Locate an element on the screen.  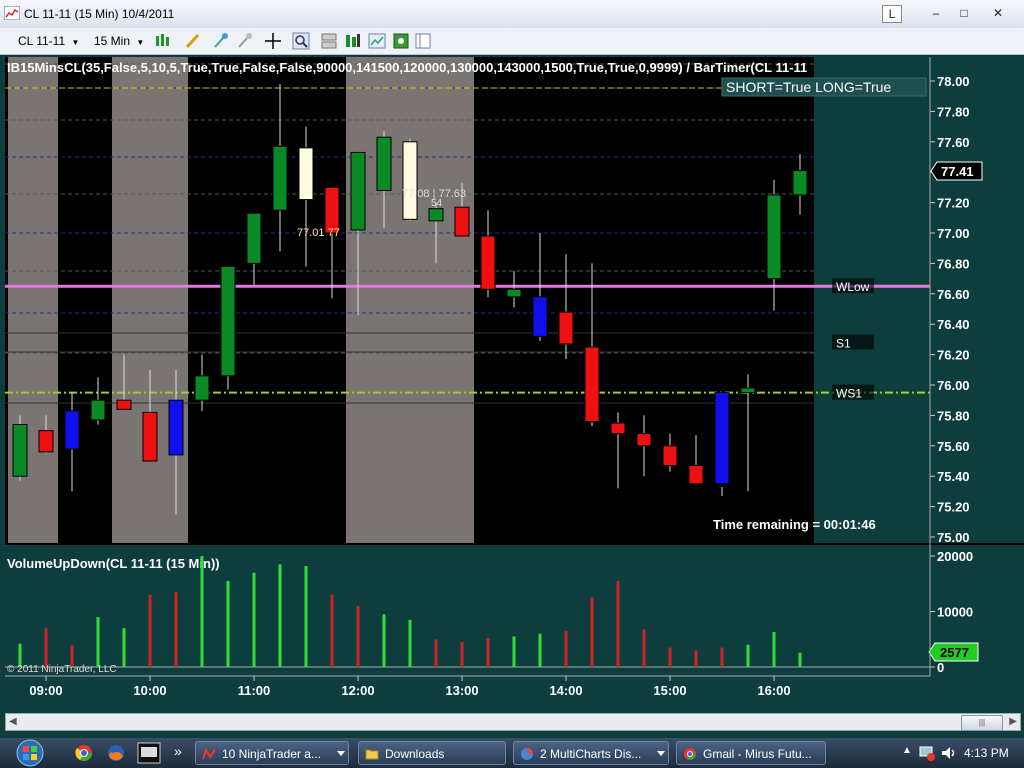
time-tick-label: 10:00 is located at coordinates (149, 690).